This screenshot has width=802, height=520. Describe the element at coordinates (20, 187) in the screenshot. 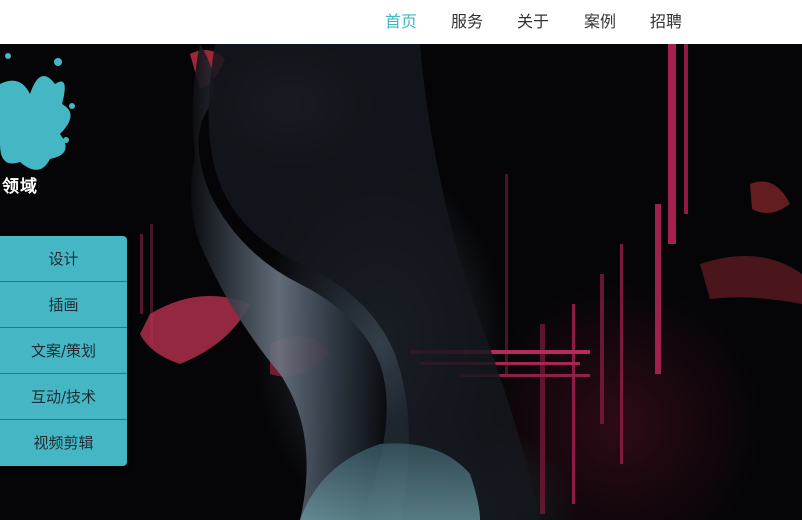

I see `sidebar-title: 领域` at that location.